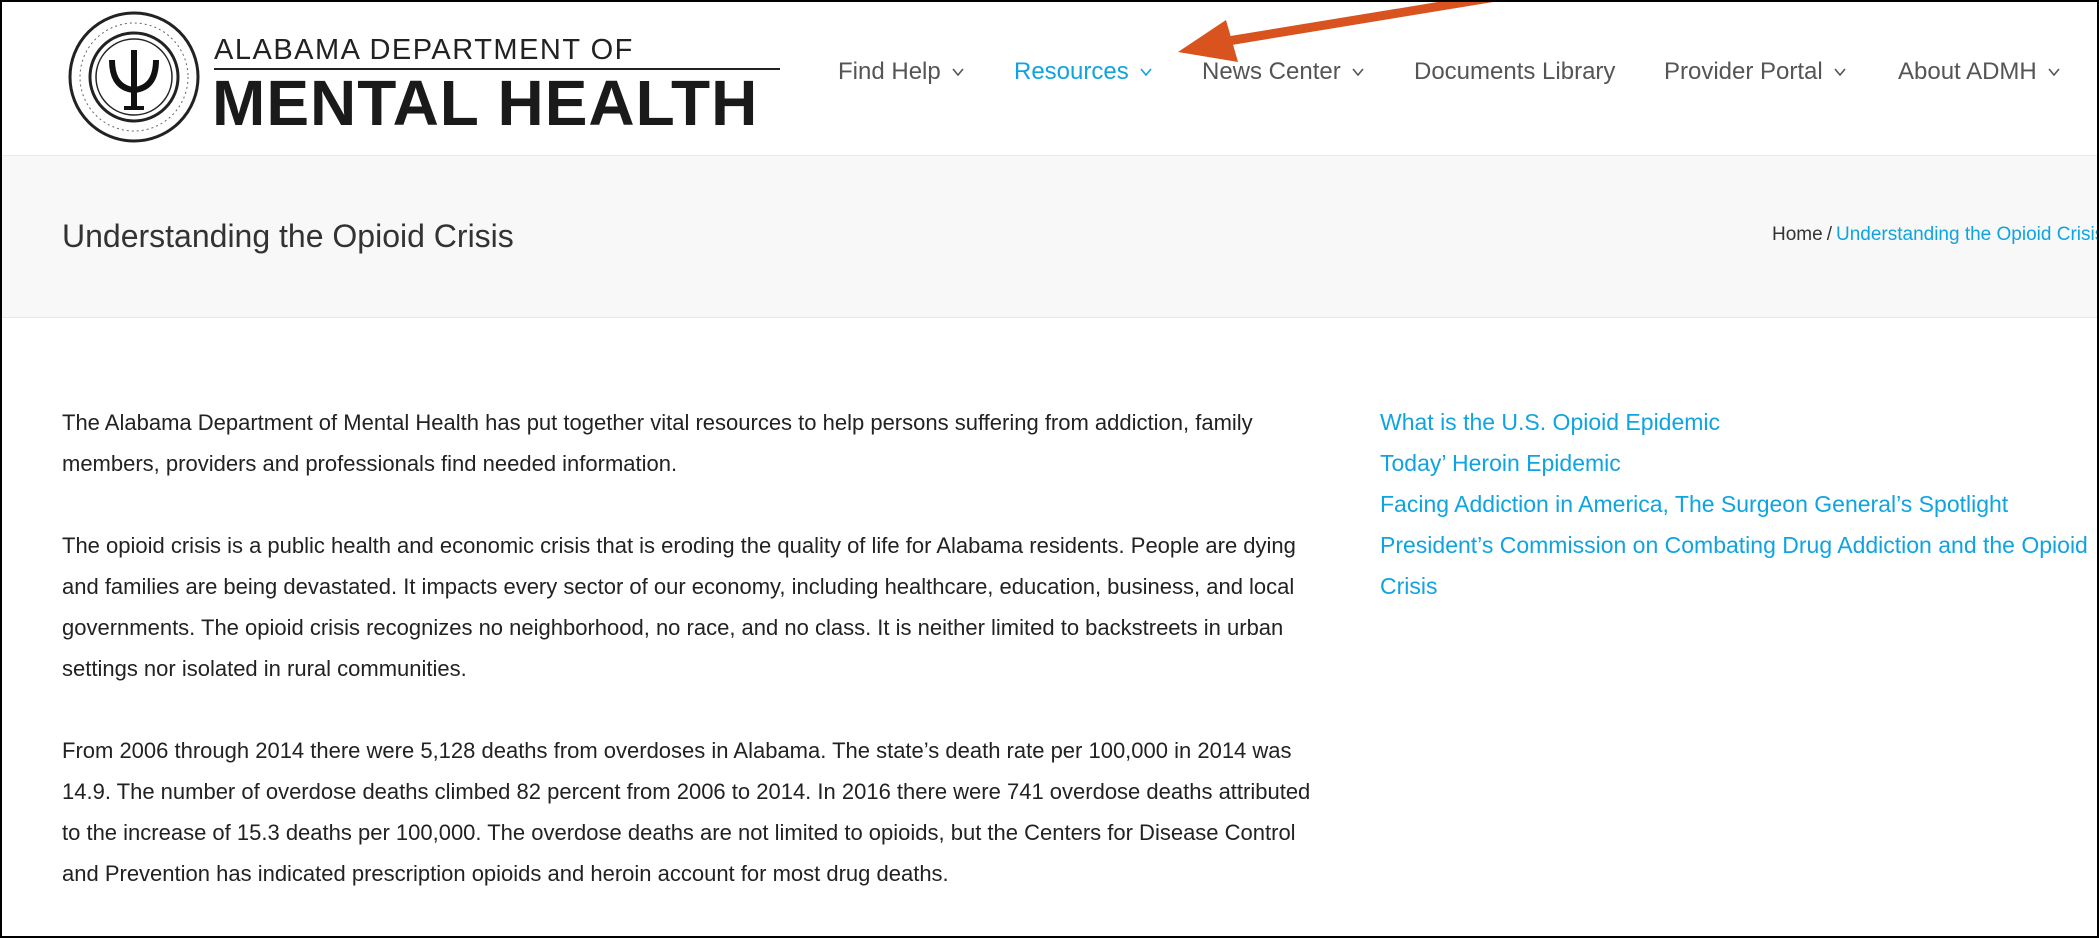 Image resolution: width=2099 pixels, height=938 pixels. What do you see at coordinates (889, 71) in the screenshot?
I see `nav-label: Find Help` at bounding box center [889, 71].